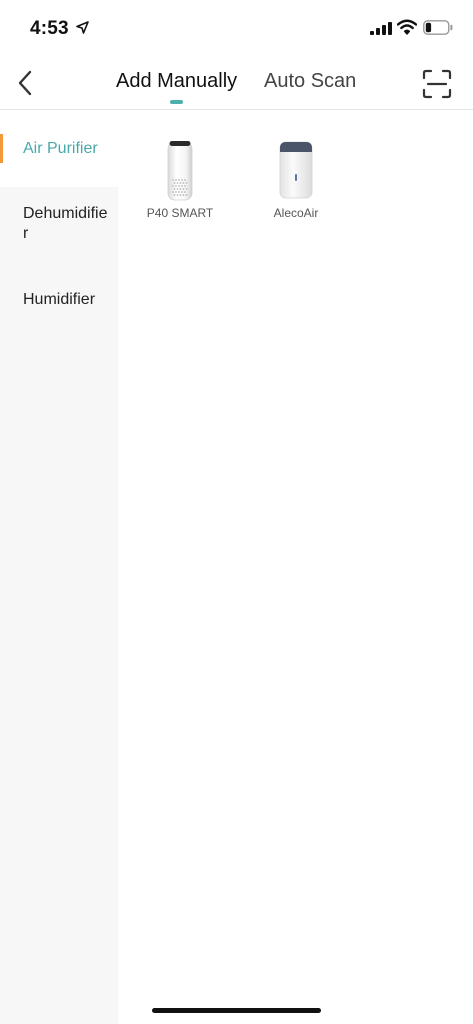 The width and height of the screenshot is (473, 1024). What do you see at coordinates (82, 27) in the screenshot?
I see `location-arrow-icon` at bounding box center [82, 27].